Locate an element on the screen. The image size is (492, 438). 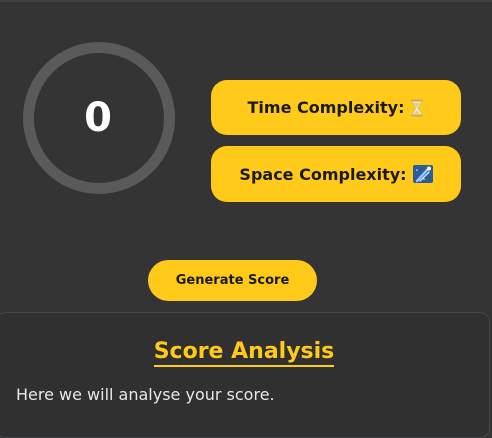
score-analysis-title: Score Analysis is located at coordinates (245, 352).